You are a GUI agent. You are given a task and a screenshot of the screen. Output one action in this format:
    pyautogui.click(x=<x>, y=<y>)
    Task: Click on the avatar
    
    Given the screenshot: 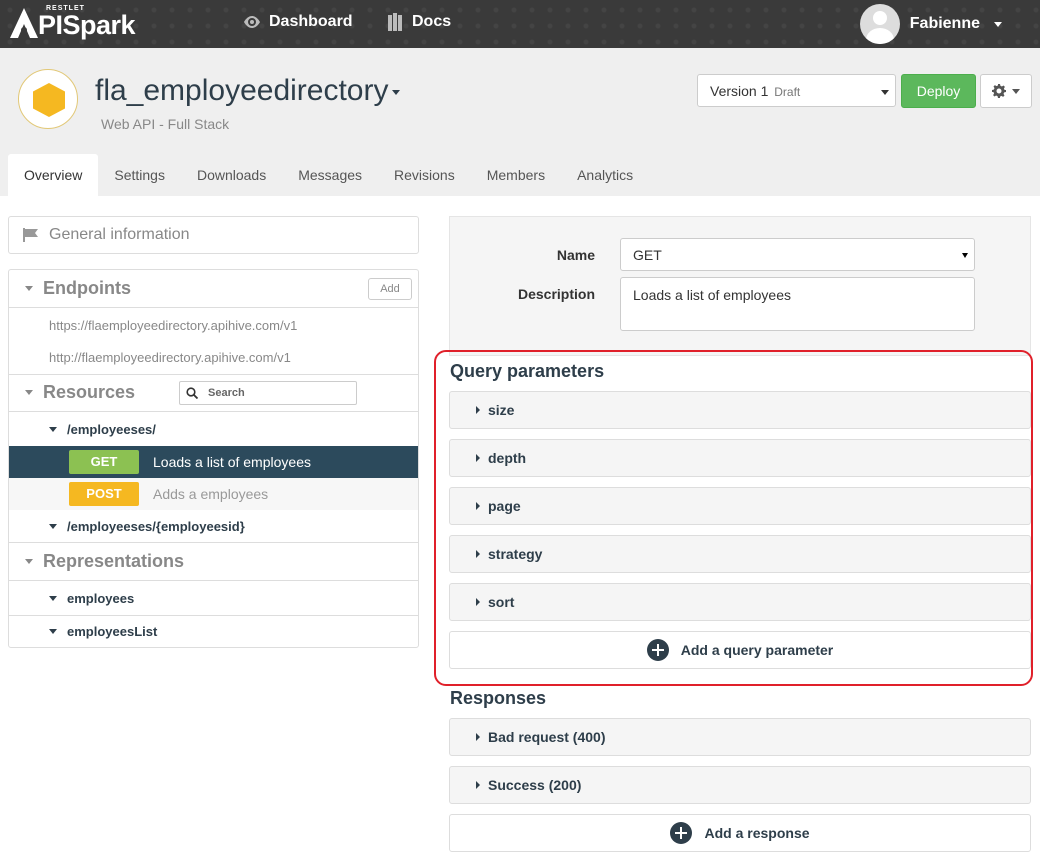 What is the action you would take?
    pyautogui.click(x=879, y=24)
    